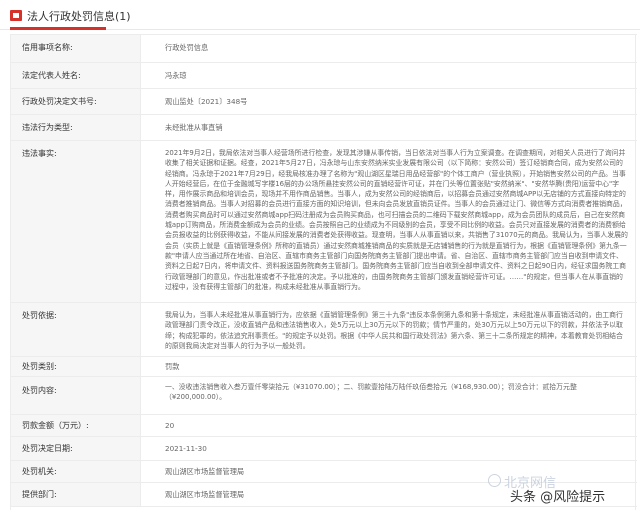 The width and height of the screenshot is (640, 511). Describe the element at coordinates (79, 16) in the screenshot. I see `section-title: 法人行政处罚信息(1)` at that location.